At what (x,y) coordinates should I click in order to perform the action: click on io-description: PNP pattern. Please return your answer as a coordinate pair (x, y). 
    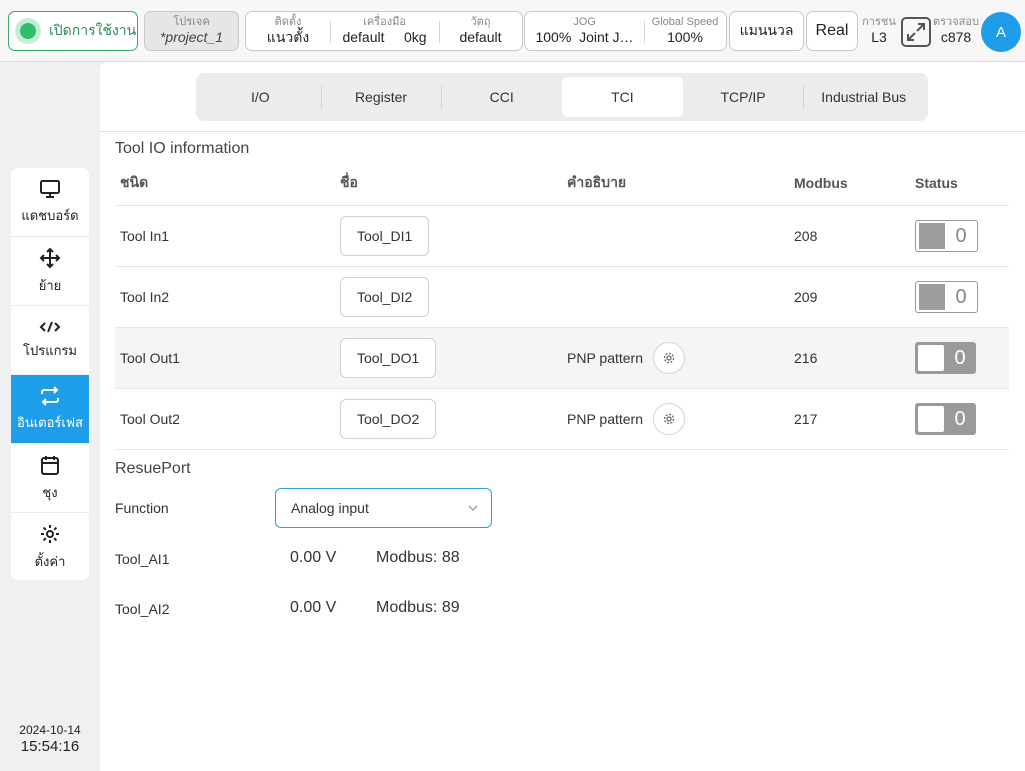
    Looking at the image, I should click on (626, 419).